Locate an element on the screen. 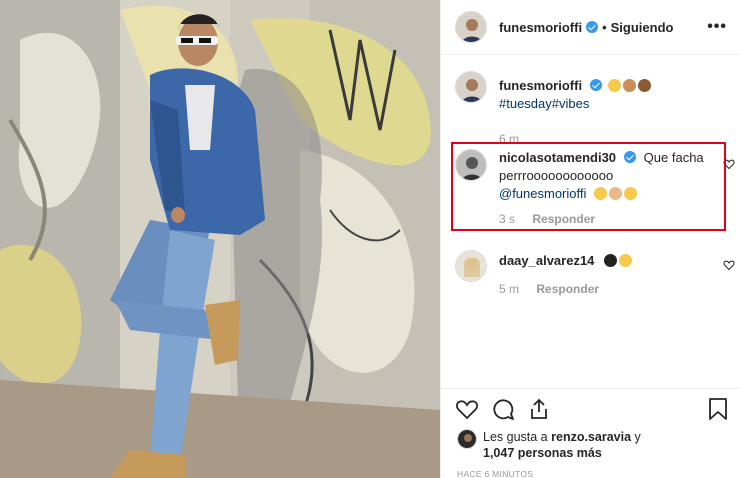  post-header: funesmorioffi • Siguiendo ••• is located at coordinates (590, 27).